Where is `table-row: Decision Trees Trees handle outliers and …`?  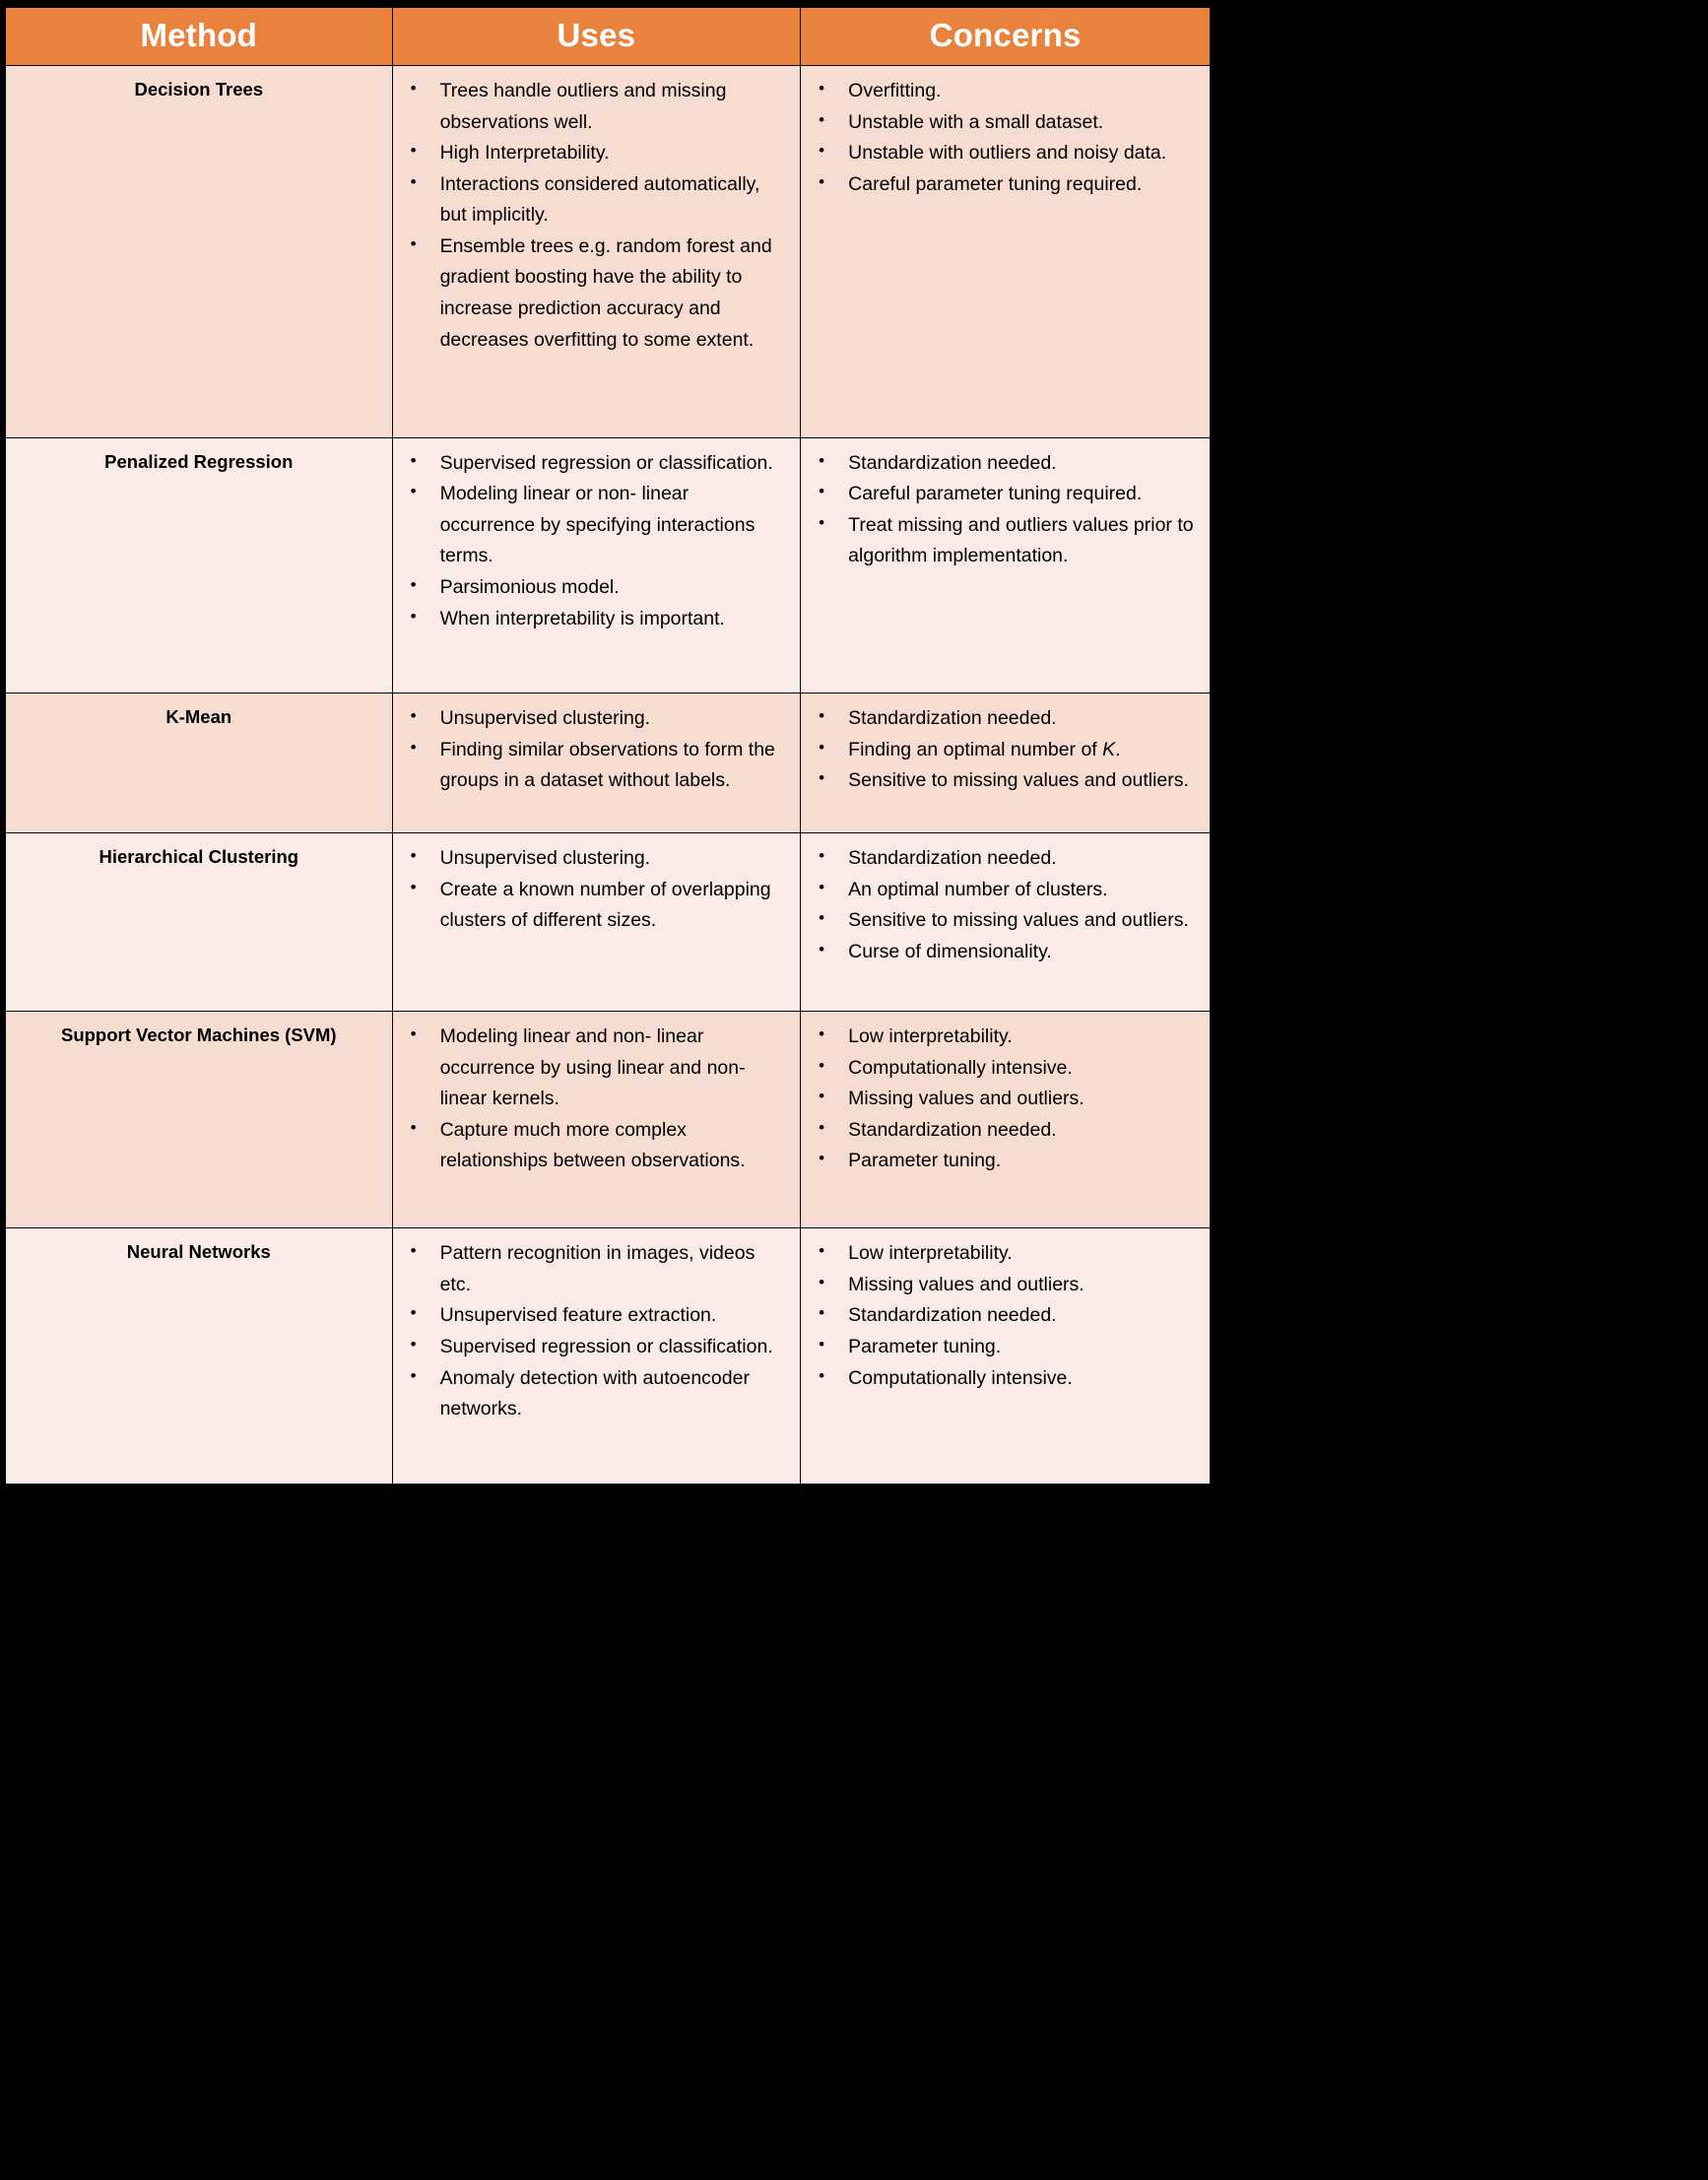
table-row: Decision Trees Trees handle outliers and … is located at coordinates (608, 251).